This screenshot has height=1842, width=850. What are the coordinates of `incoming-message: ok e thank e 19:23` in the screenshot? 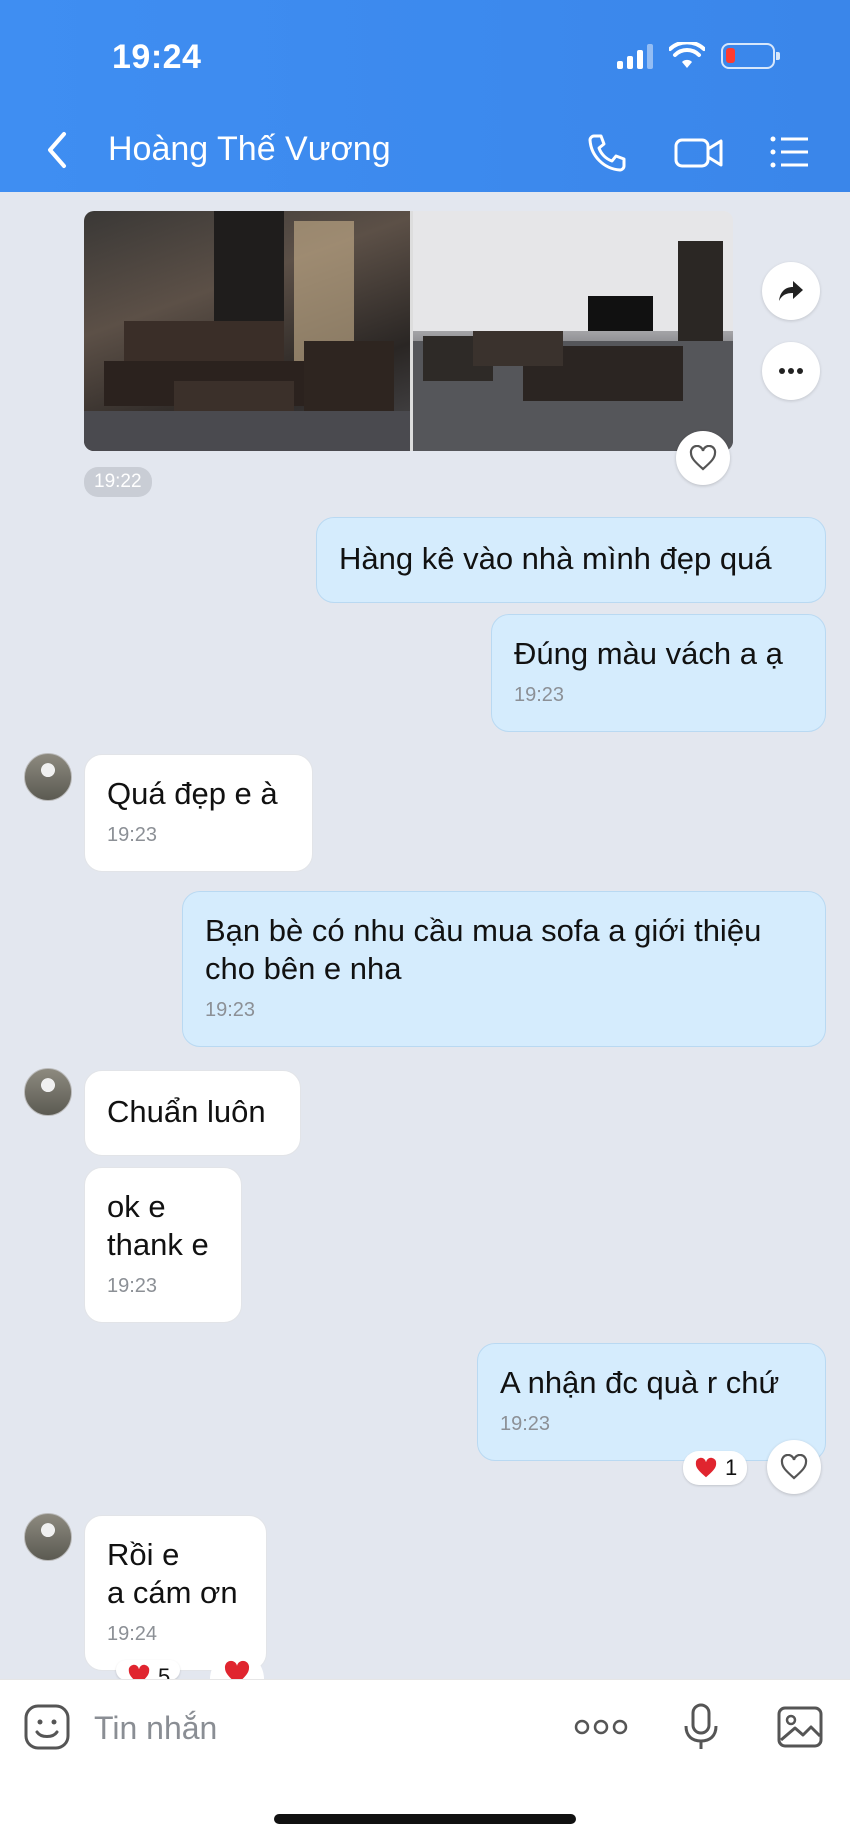 It's located at (163, 1245).